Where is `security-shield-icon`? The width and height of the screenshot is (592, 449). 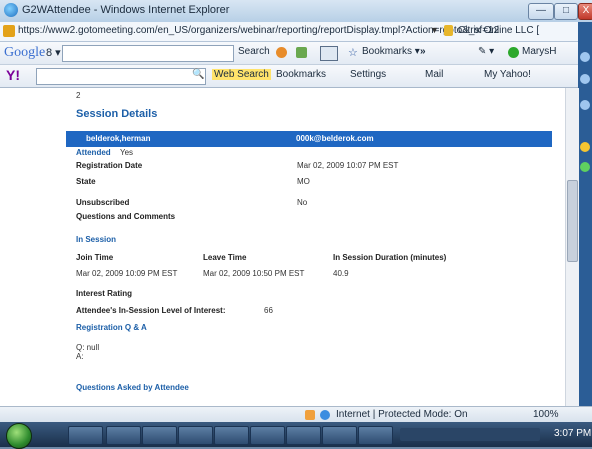 security-shield-icon is located at coordinates (310, 415).